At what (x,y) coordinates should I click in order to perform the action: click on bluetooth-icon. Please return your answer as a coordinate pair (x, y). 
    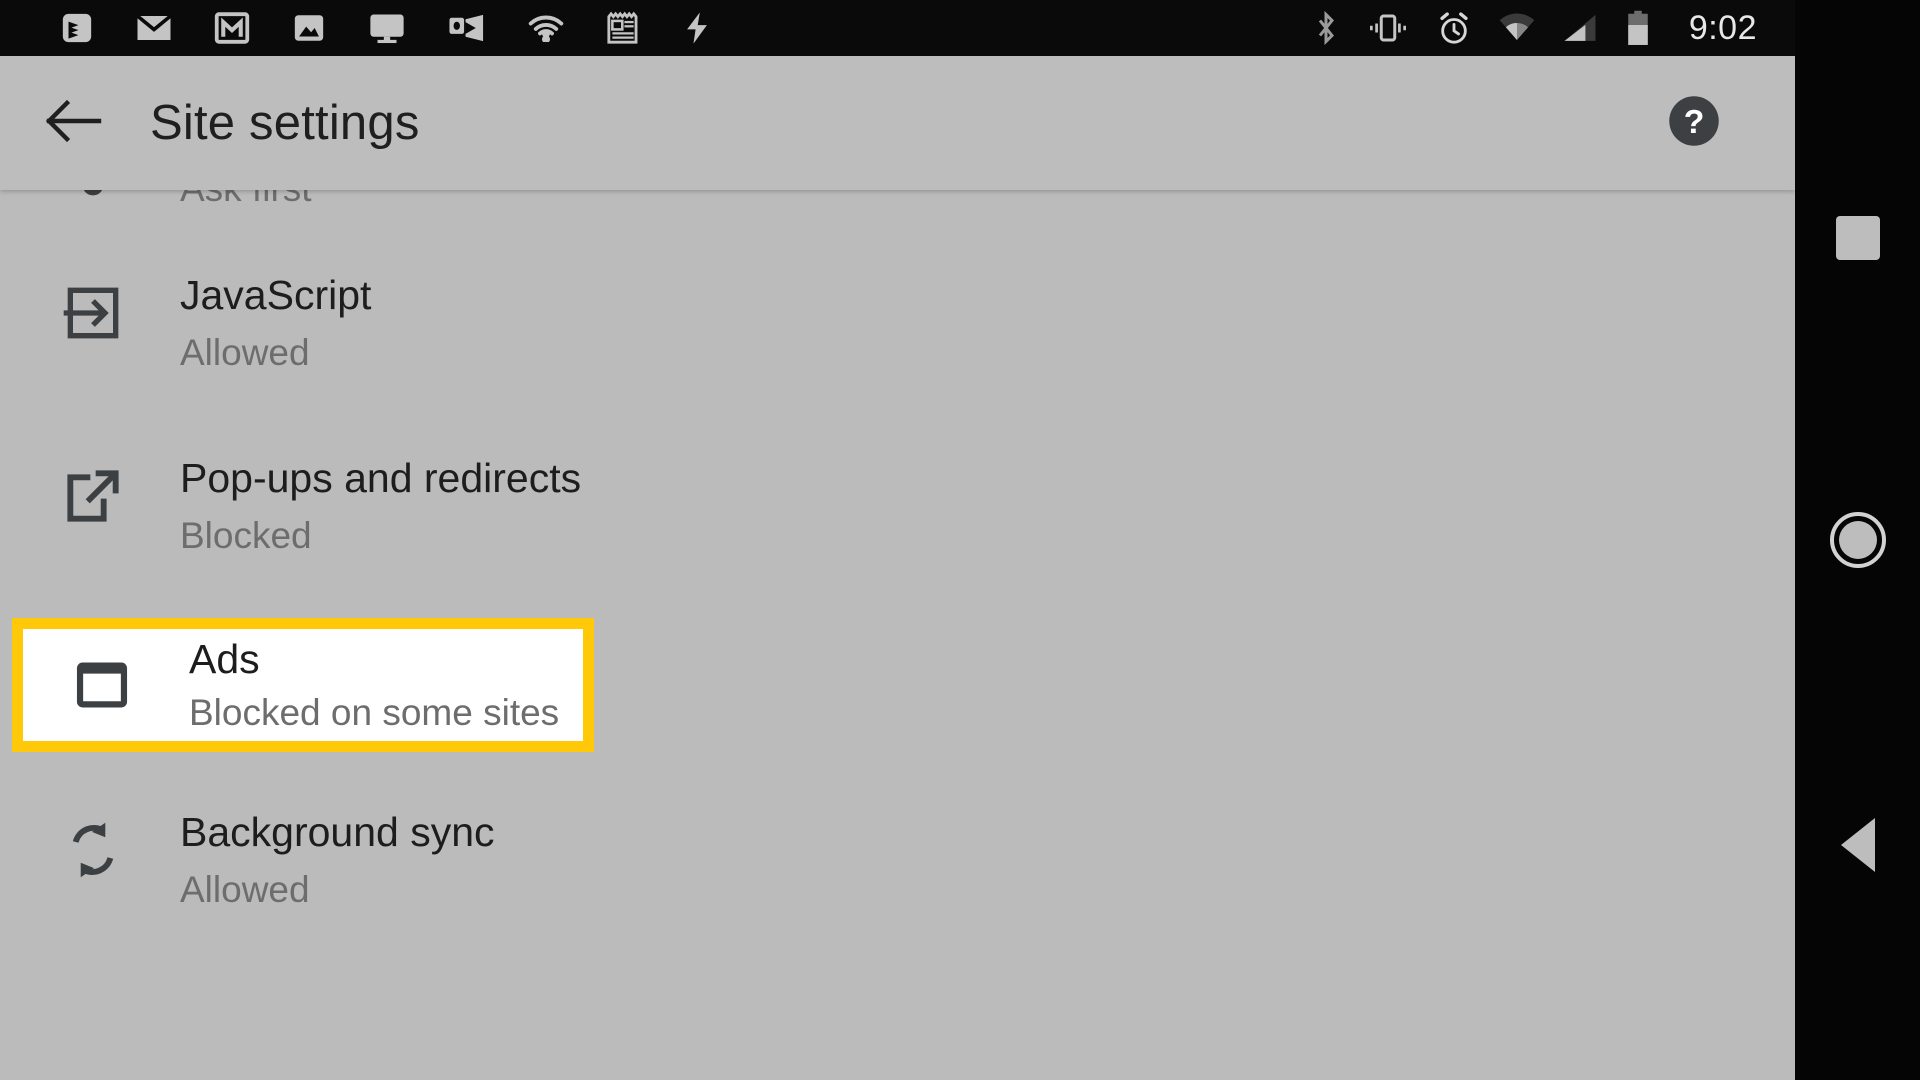
    Looking at the image, I should click on (1326, 28).